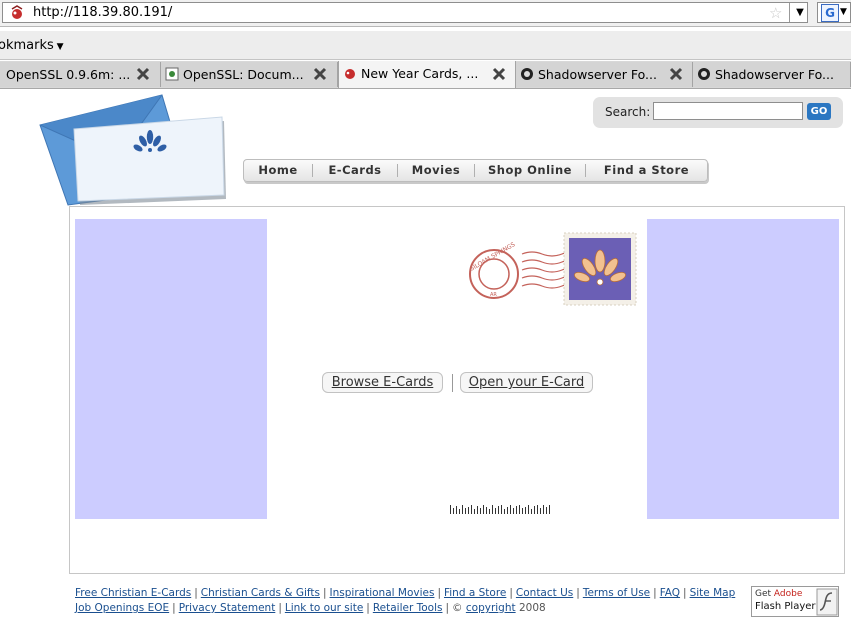 Image resolution: width=851 pixels, height=630 pixels. Describe the element at coordinates (616, 593) in the screenshot. I see `footer-link-terms: Terms of Use` at that location.